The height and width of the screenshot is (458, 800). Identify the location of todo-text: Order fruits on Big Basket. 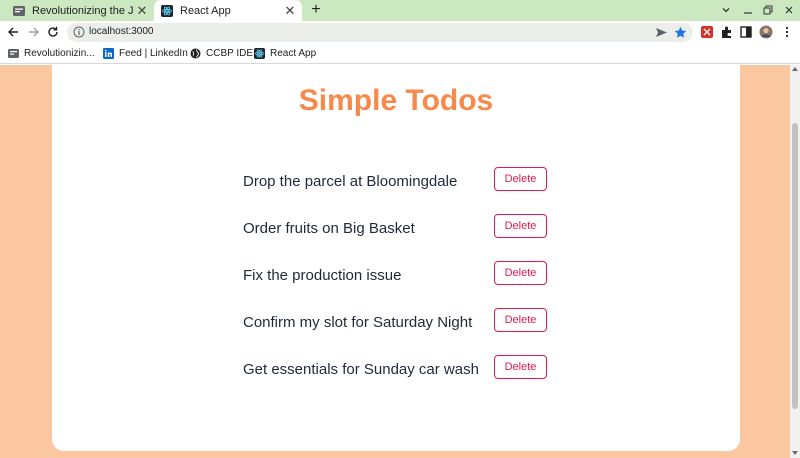
(329, 228).